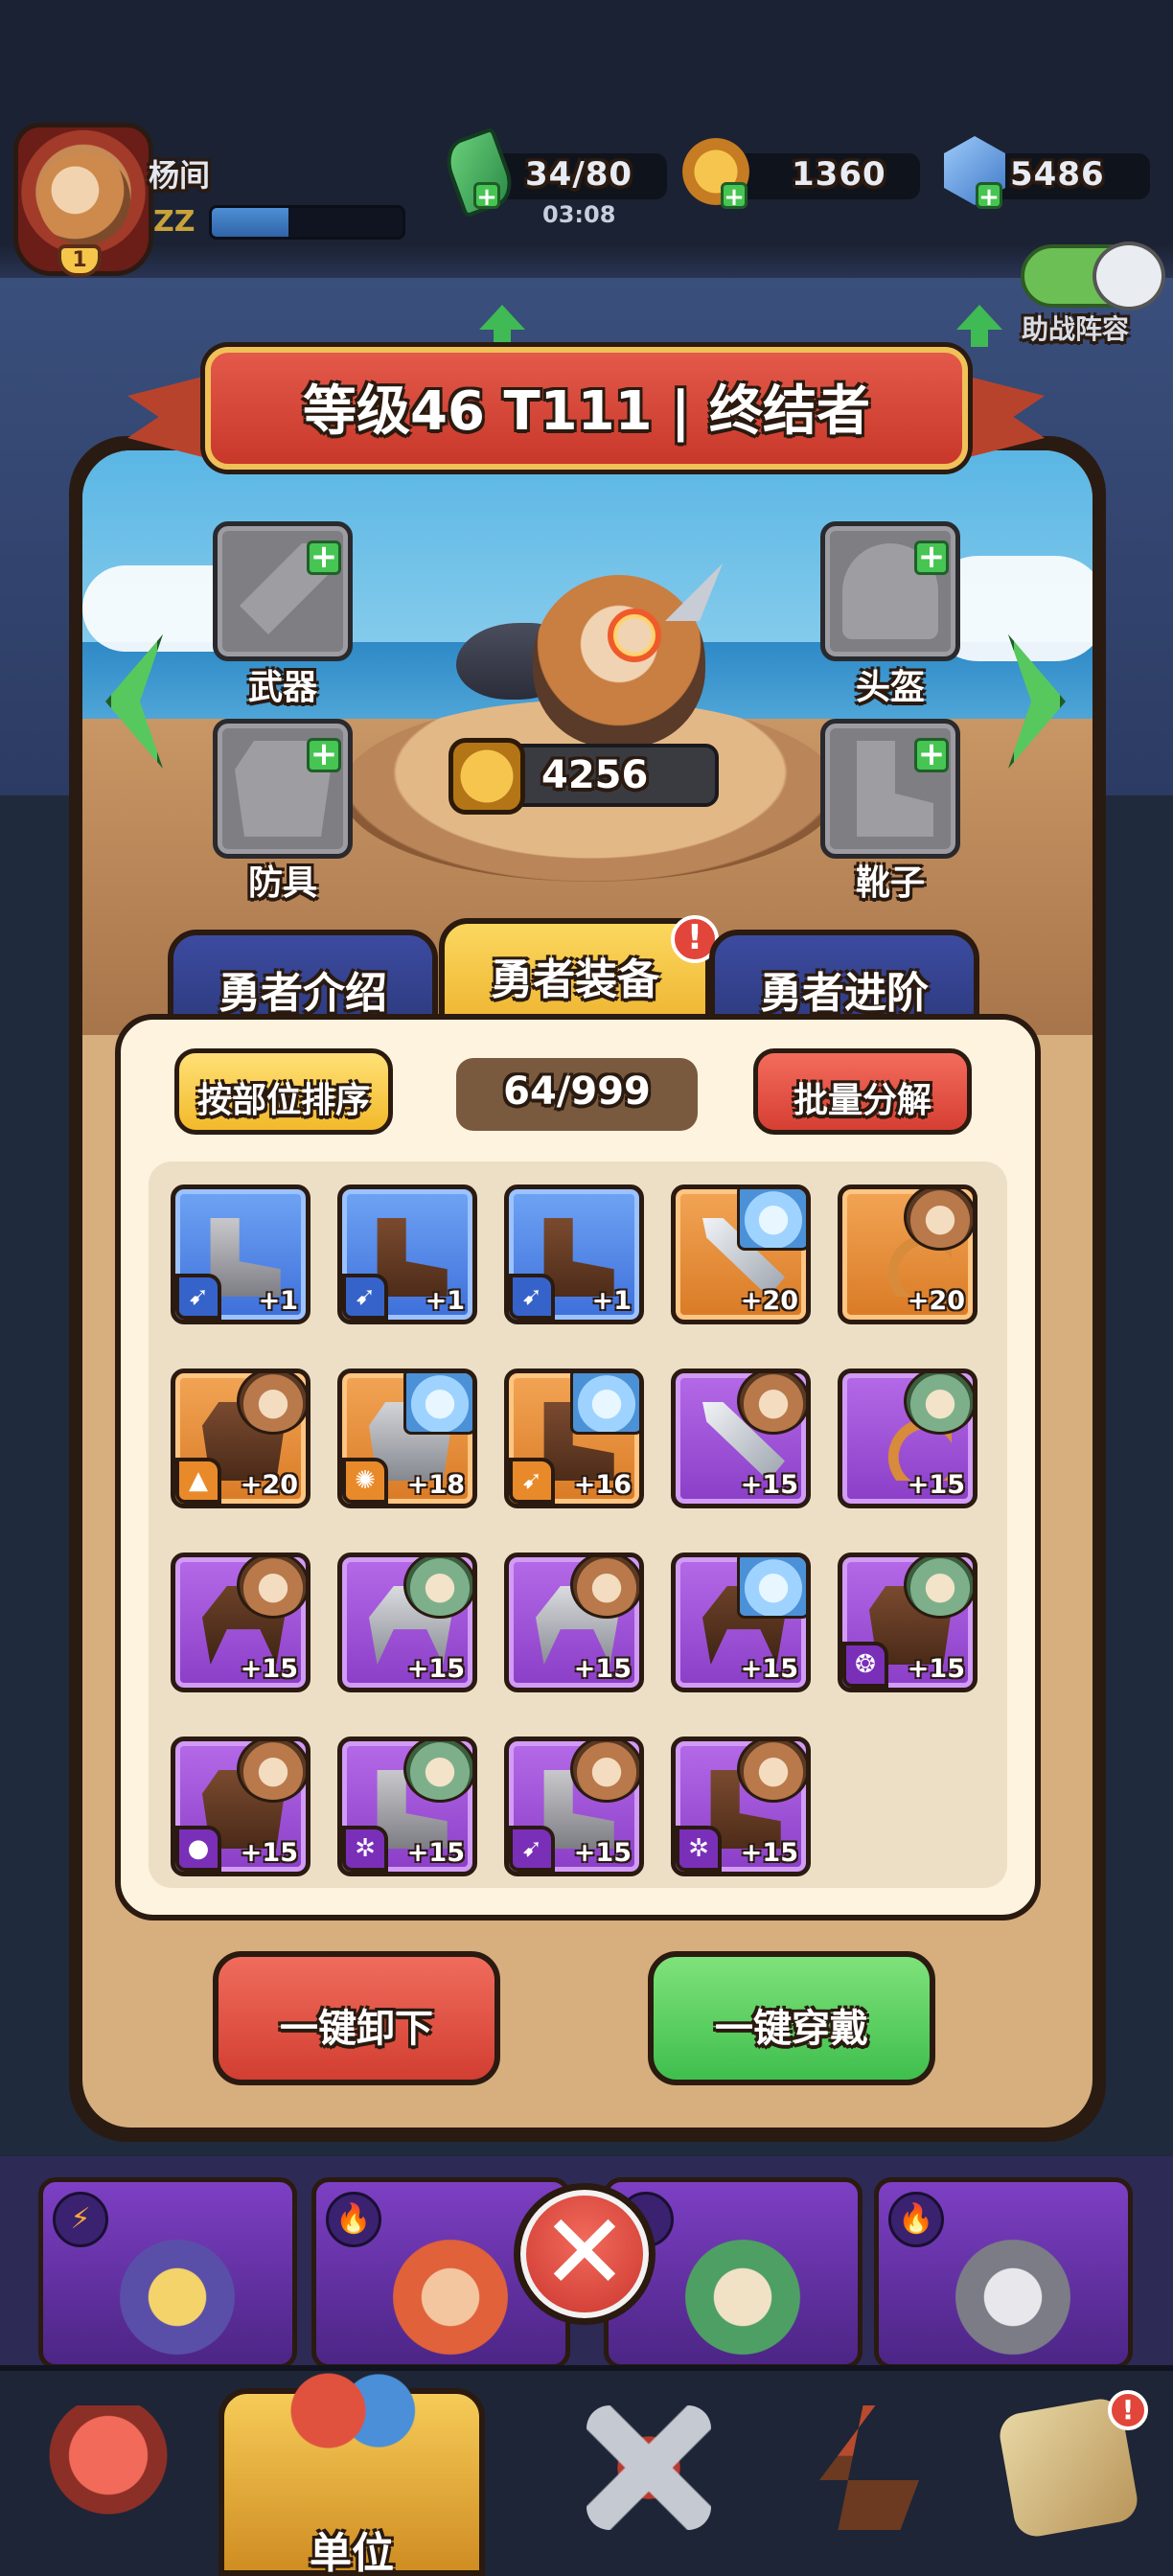 The width and height of the screenshot is (1173, 2576). What do you see at coordinates (365, 1481) in the screenshot?
I see `set-badge-icon: ✺` at bounding box center [365, 1481].